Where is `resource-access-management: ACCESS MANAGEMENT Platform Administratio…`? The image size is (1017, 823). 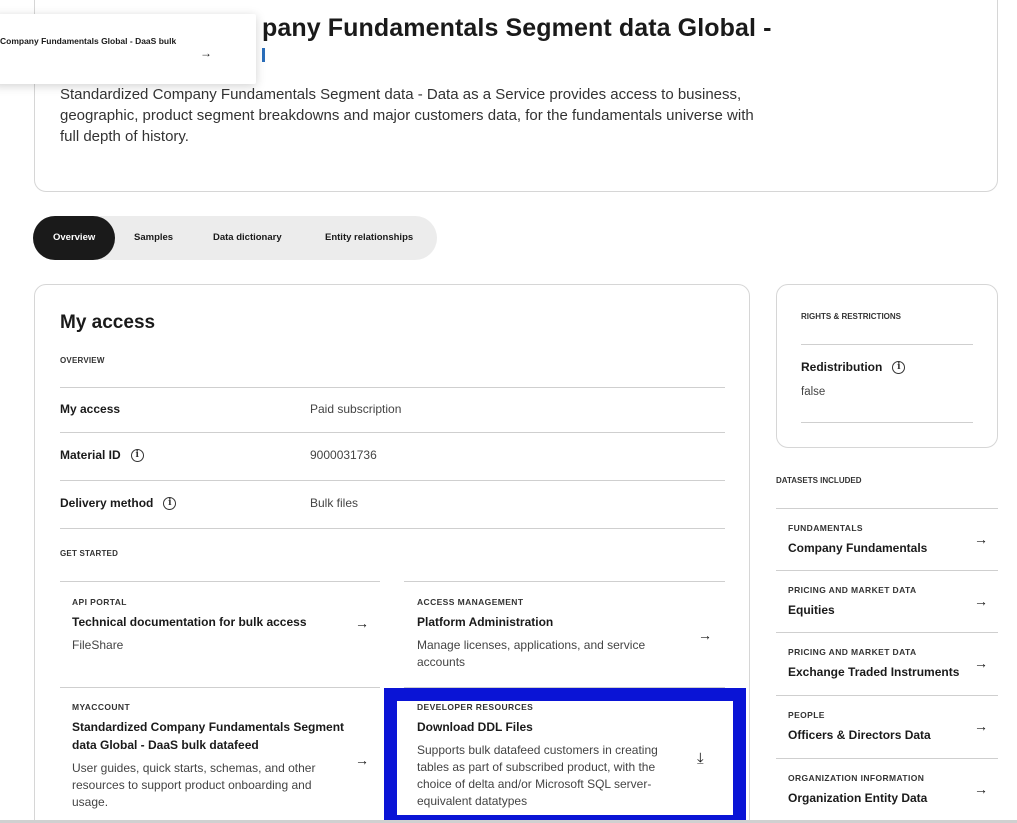 resource-access-management: ACCESS MANAGEMENT Platform Administratio… is located at coordinates (578, 634).